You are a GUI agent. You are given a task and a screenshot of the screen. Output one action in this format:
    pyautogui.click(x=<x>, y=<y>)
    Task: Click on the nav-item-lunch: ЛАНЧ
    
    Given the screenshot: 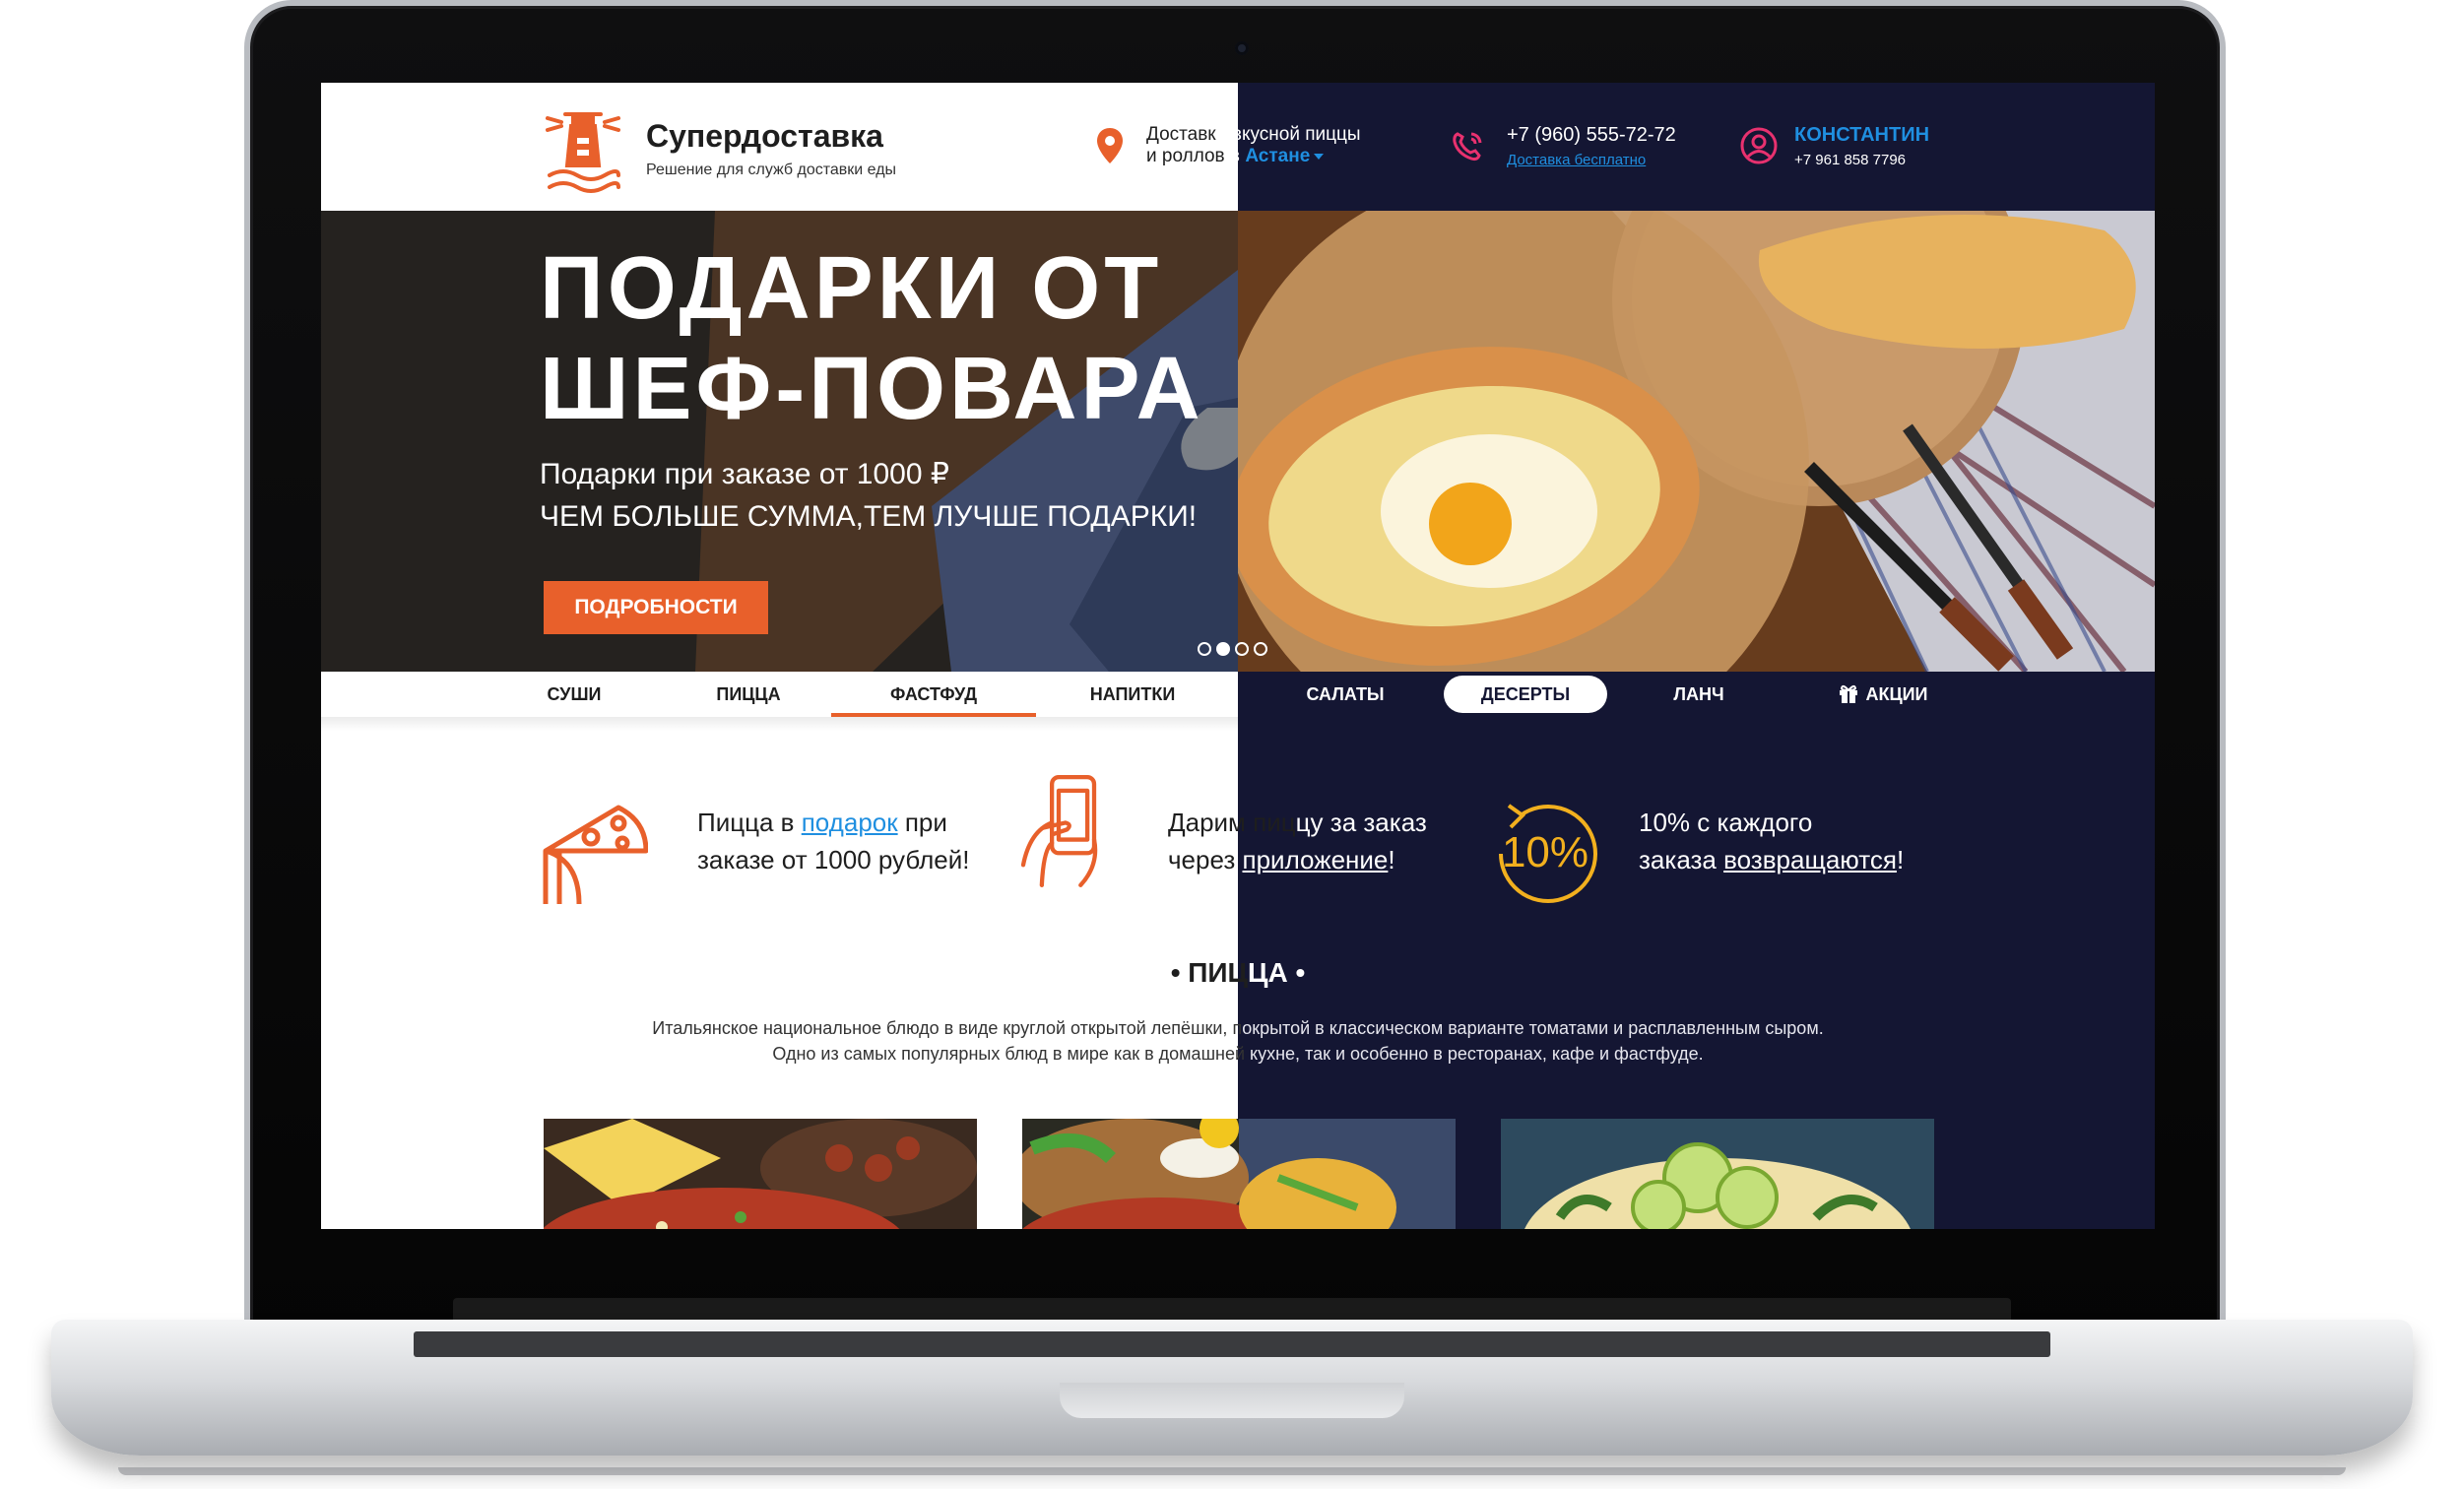 What is the action you would take?
    pyautogui.click(x=1699, y=694)
    